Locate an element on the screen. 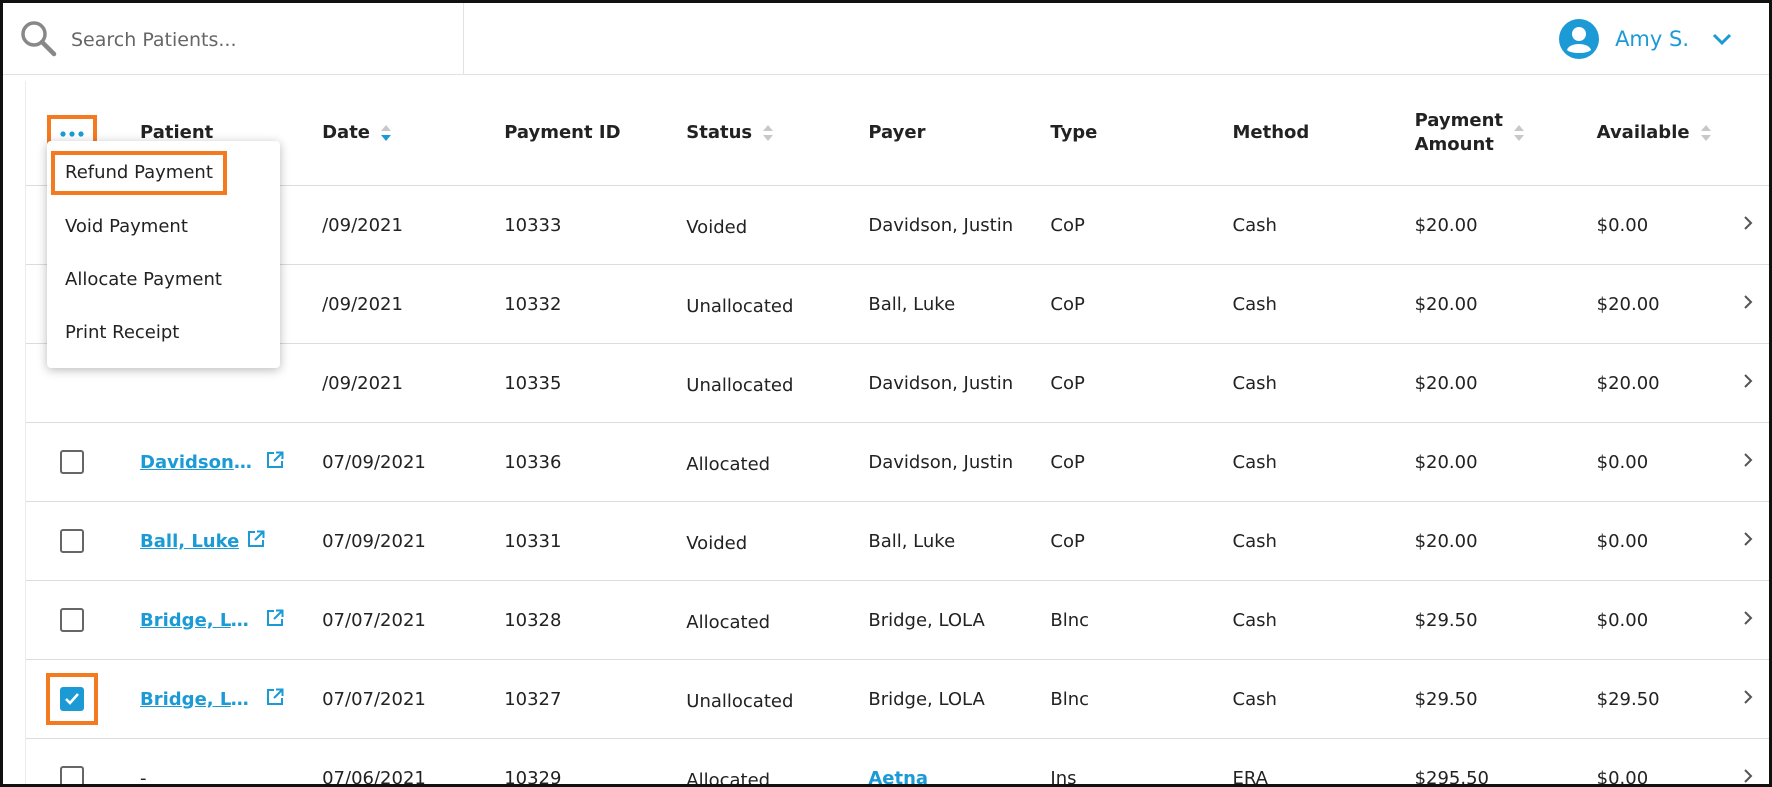 This screenshot has height=787, width=1772. header-label-payment-id: Payment ID is located at coordinates (562, 132).